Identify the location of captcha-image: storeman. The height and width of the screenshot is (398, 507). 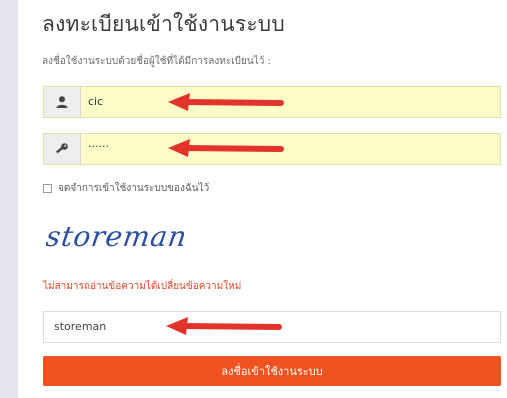
(125, 238).